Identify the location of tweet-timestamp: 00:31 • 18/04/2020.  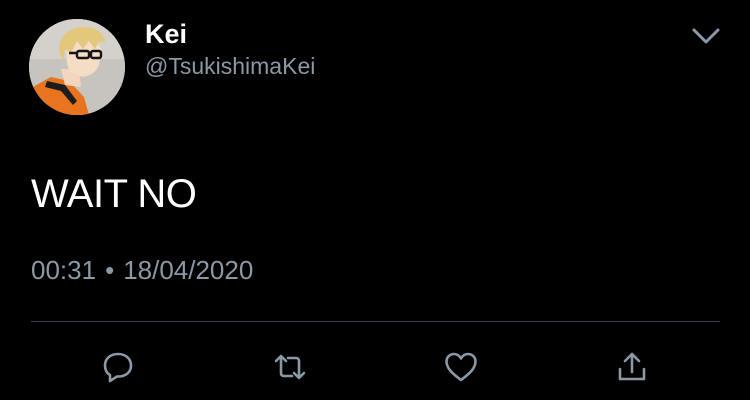
(142, 270).